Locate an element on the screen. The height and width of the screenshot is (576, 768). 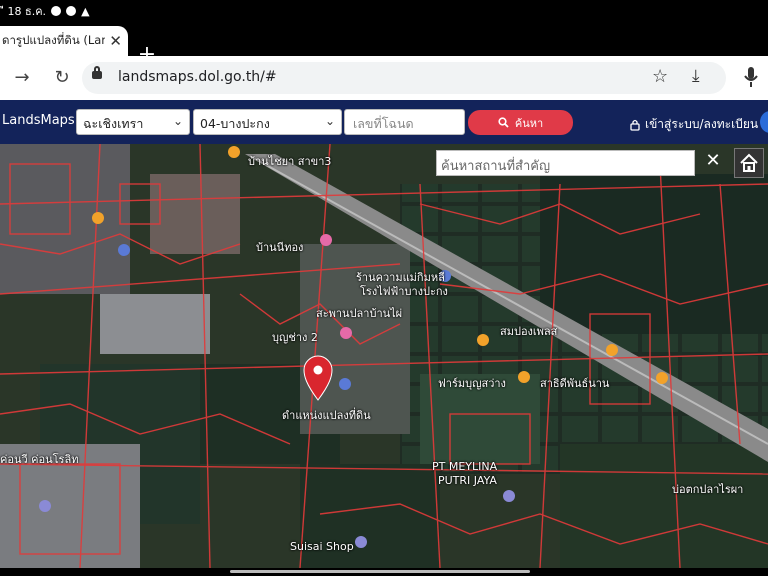
status-date: ี 18 ธ.ค. is located at coordinates (25, 11).